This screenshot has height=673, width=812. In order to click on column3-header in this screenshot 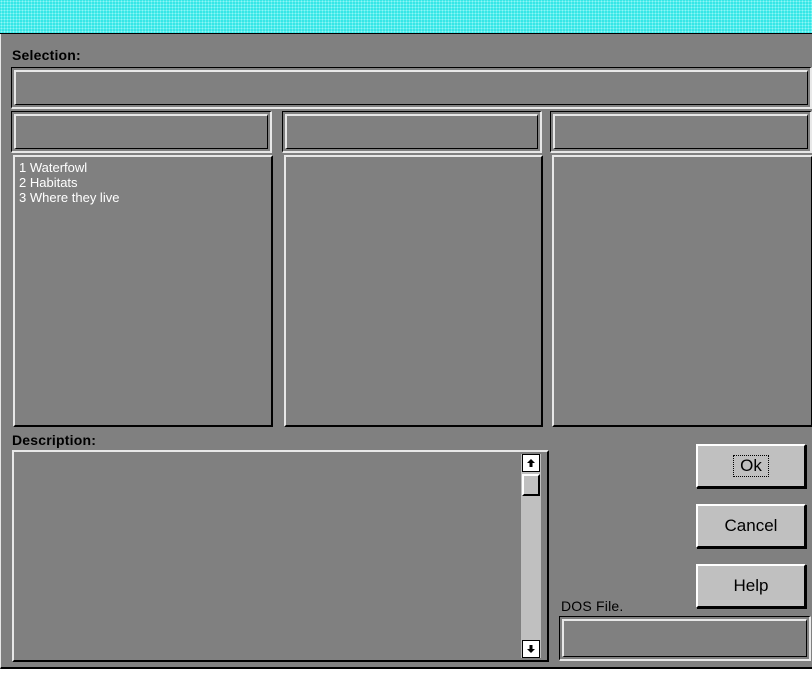, I will do `click(680, 131)`.